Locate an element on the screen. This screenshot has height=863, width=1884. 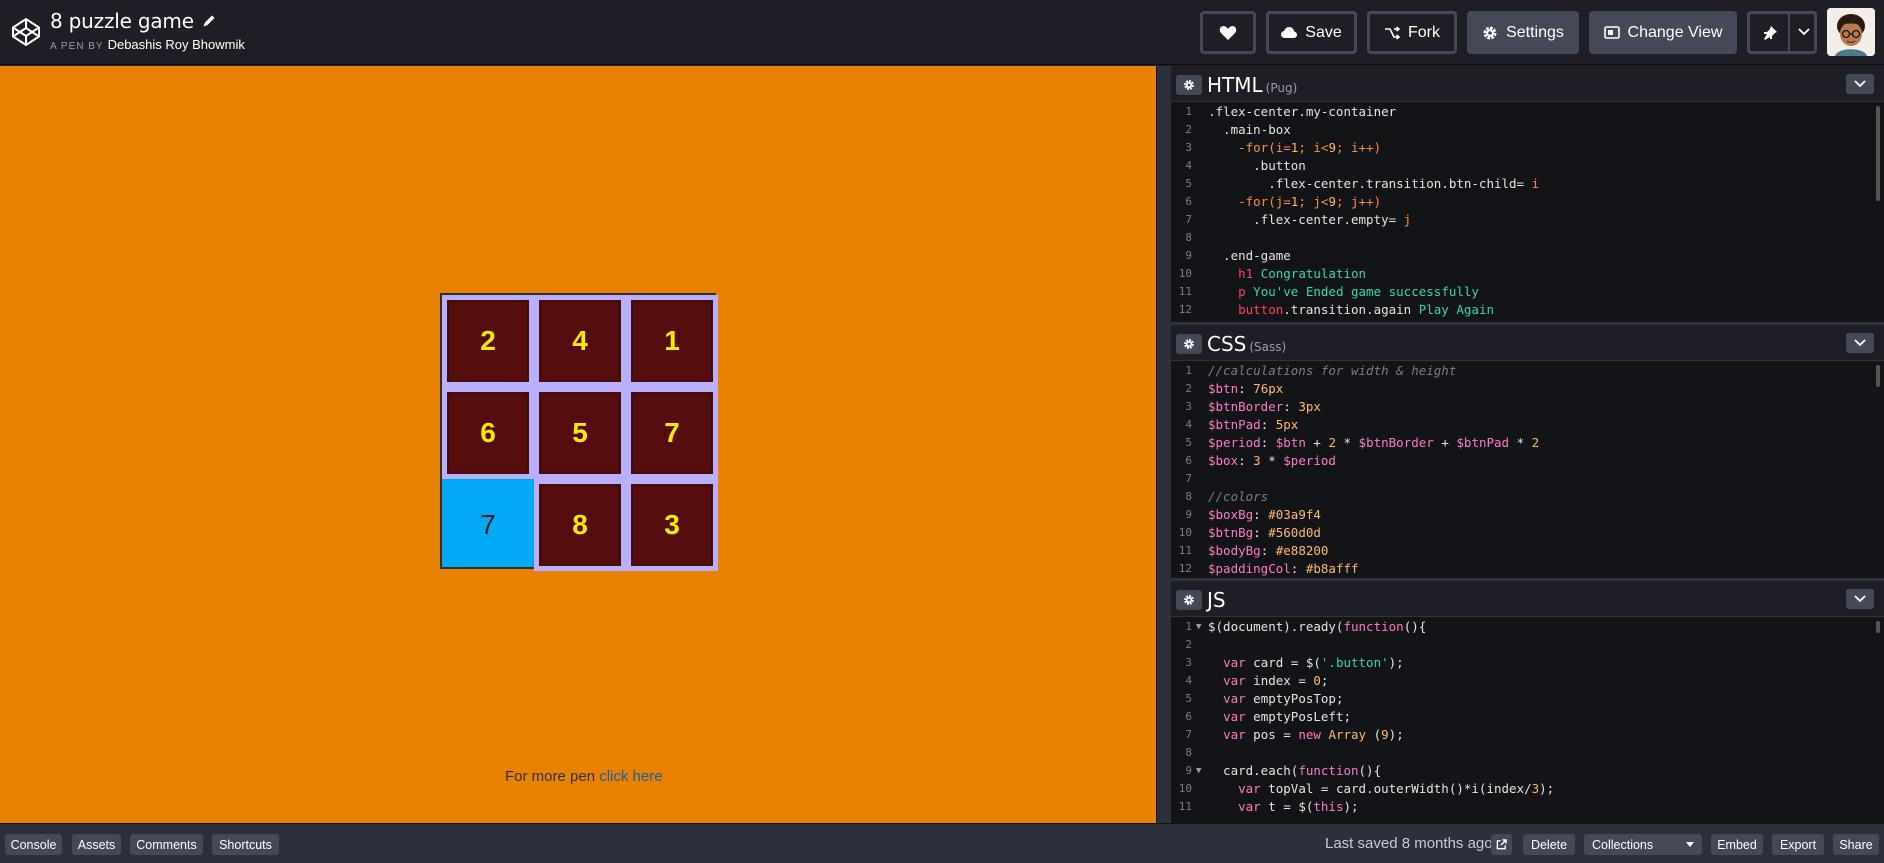
css-settings-button is located at coordinates (1189, 344).